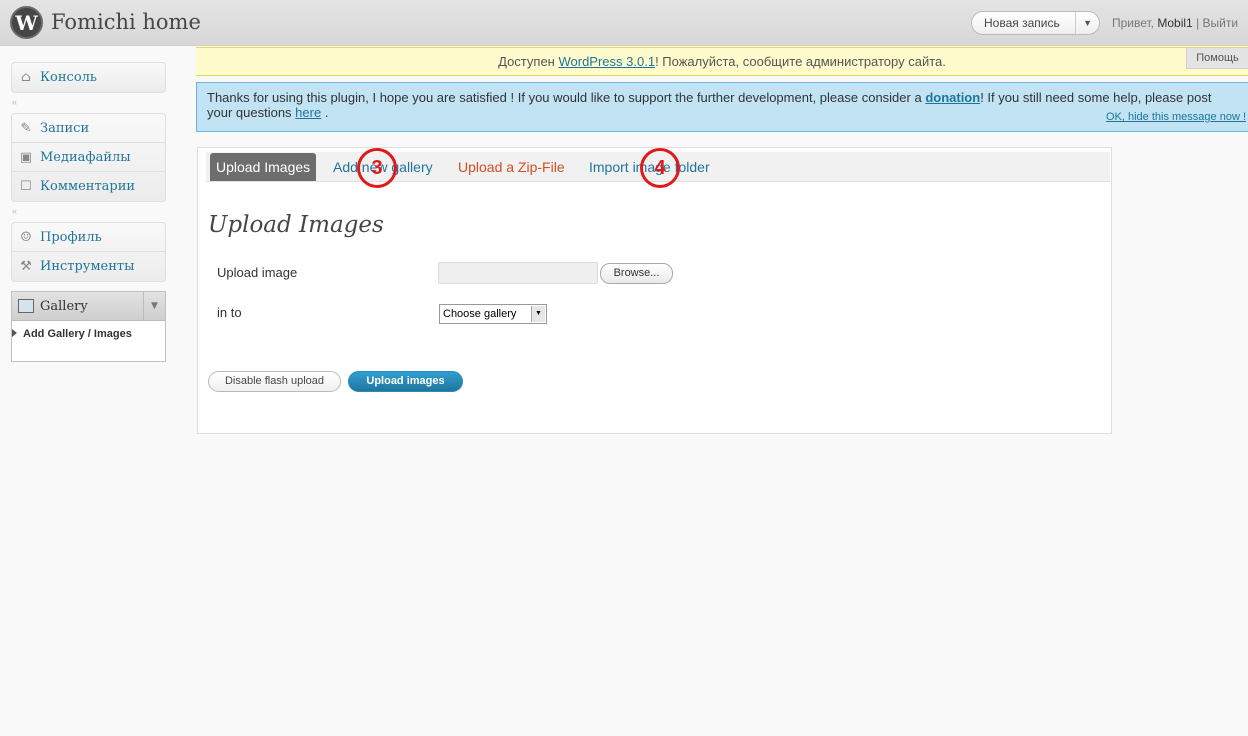  I want to click on users-icon: ☺, so click(26, 237).